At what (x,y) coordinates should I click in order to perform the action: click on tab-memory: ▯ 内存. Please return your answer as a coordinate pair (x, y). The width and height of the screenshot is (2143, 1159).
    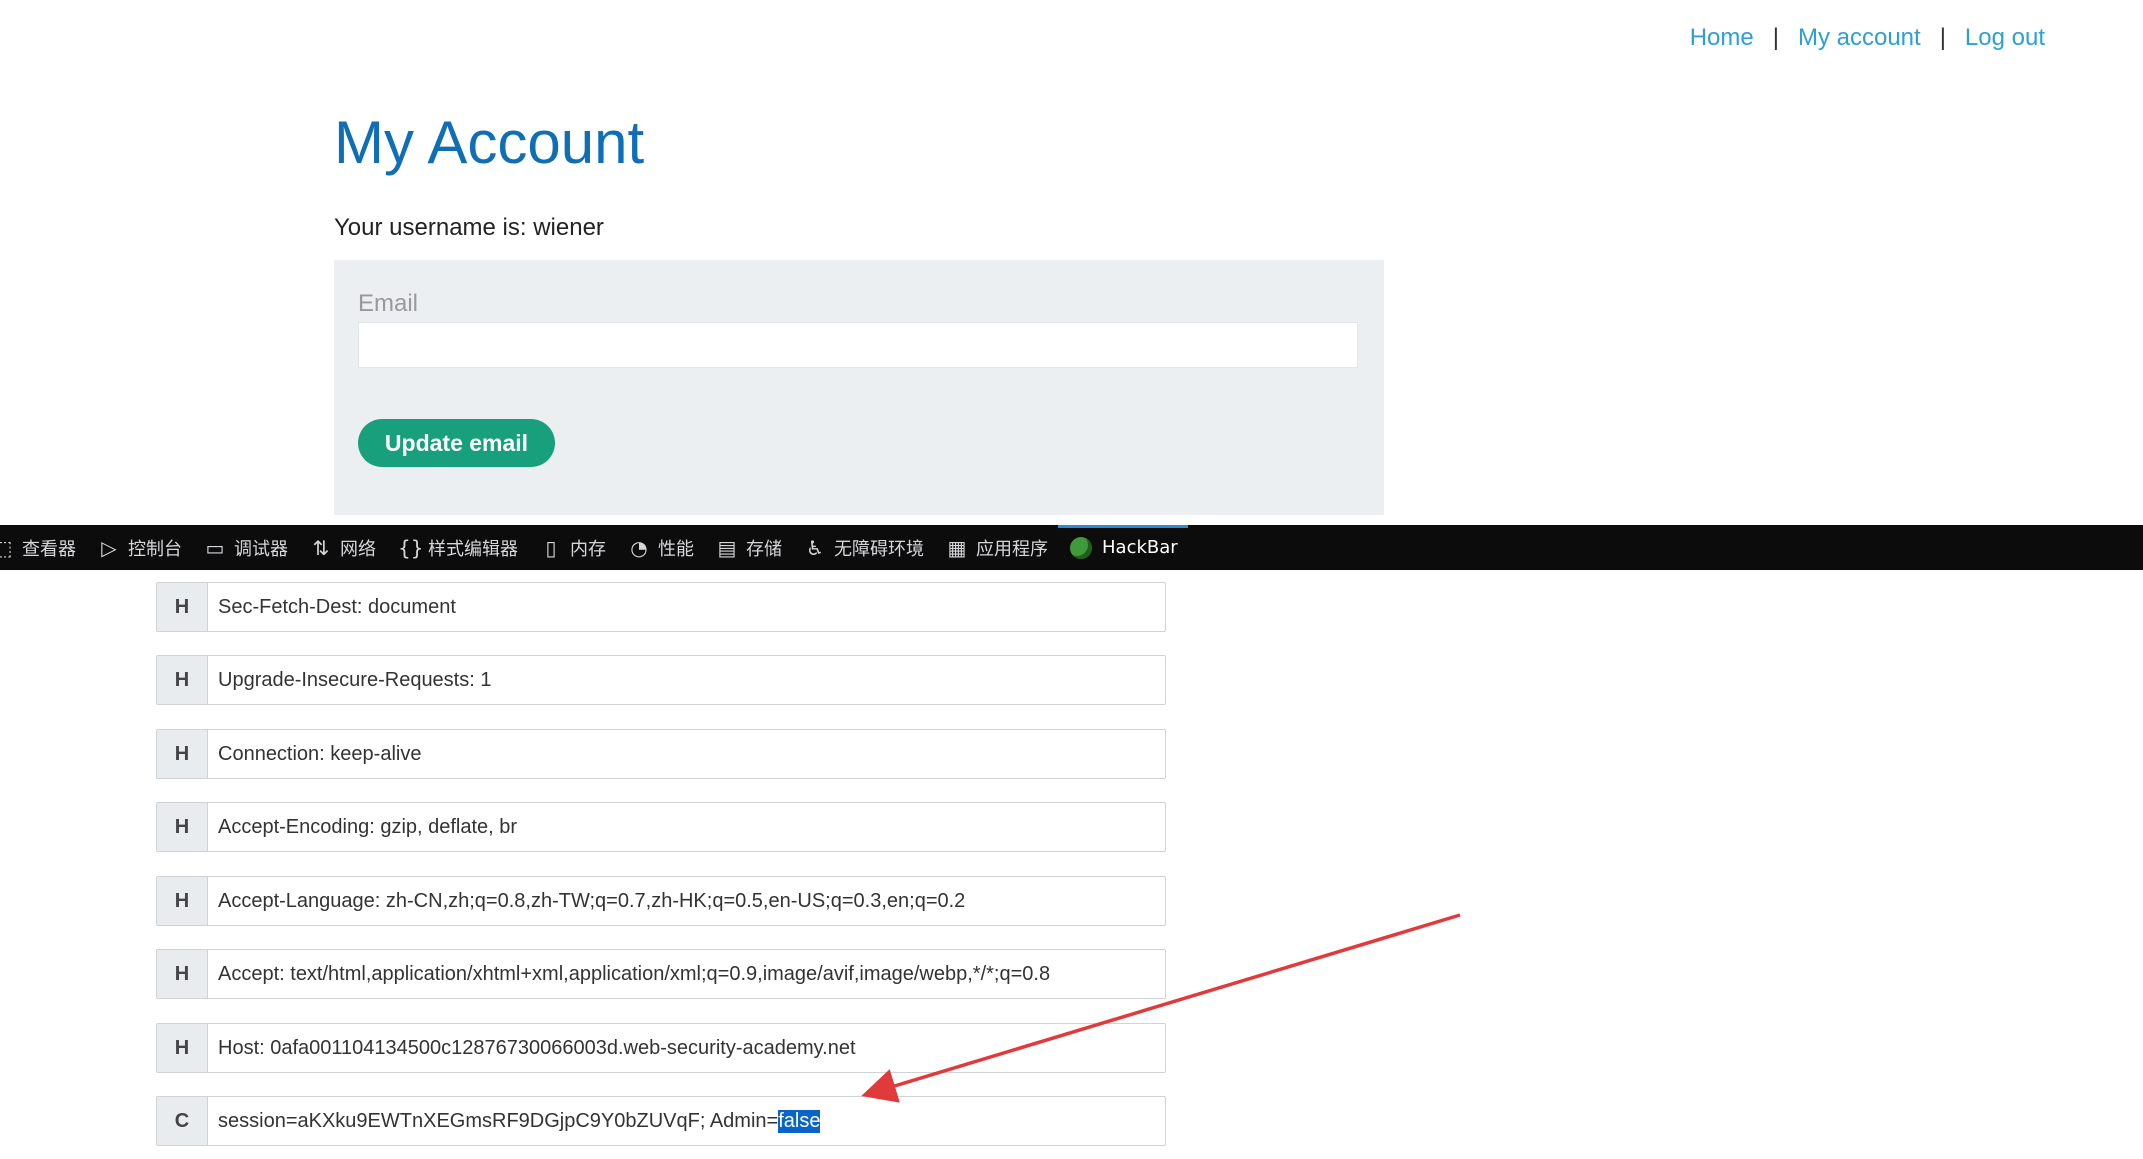
    Looking at the image, I should click on (572, 547).